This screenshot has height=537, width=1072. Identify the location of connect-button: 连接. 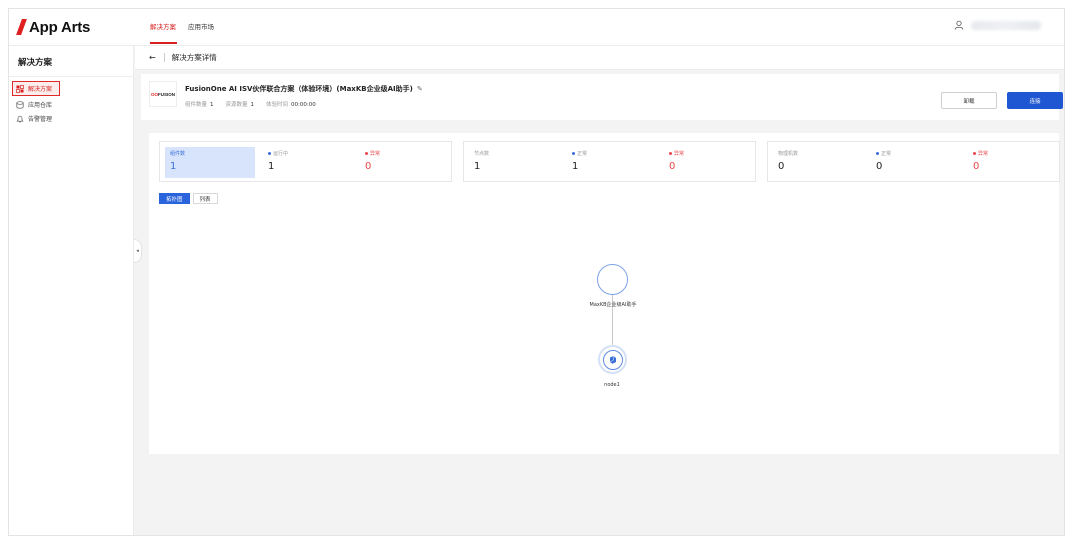
(1035, 100).